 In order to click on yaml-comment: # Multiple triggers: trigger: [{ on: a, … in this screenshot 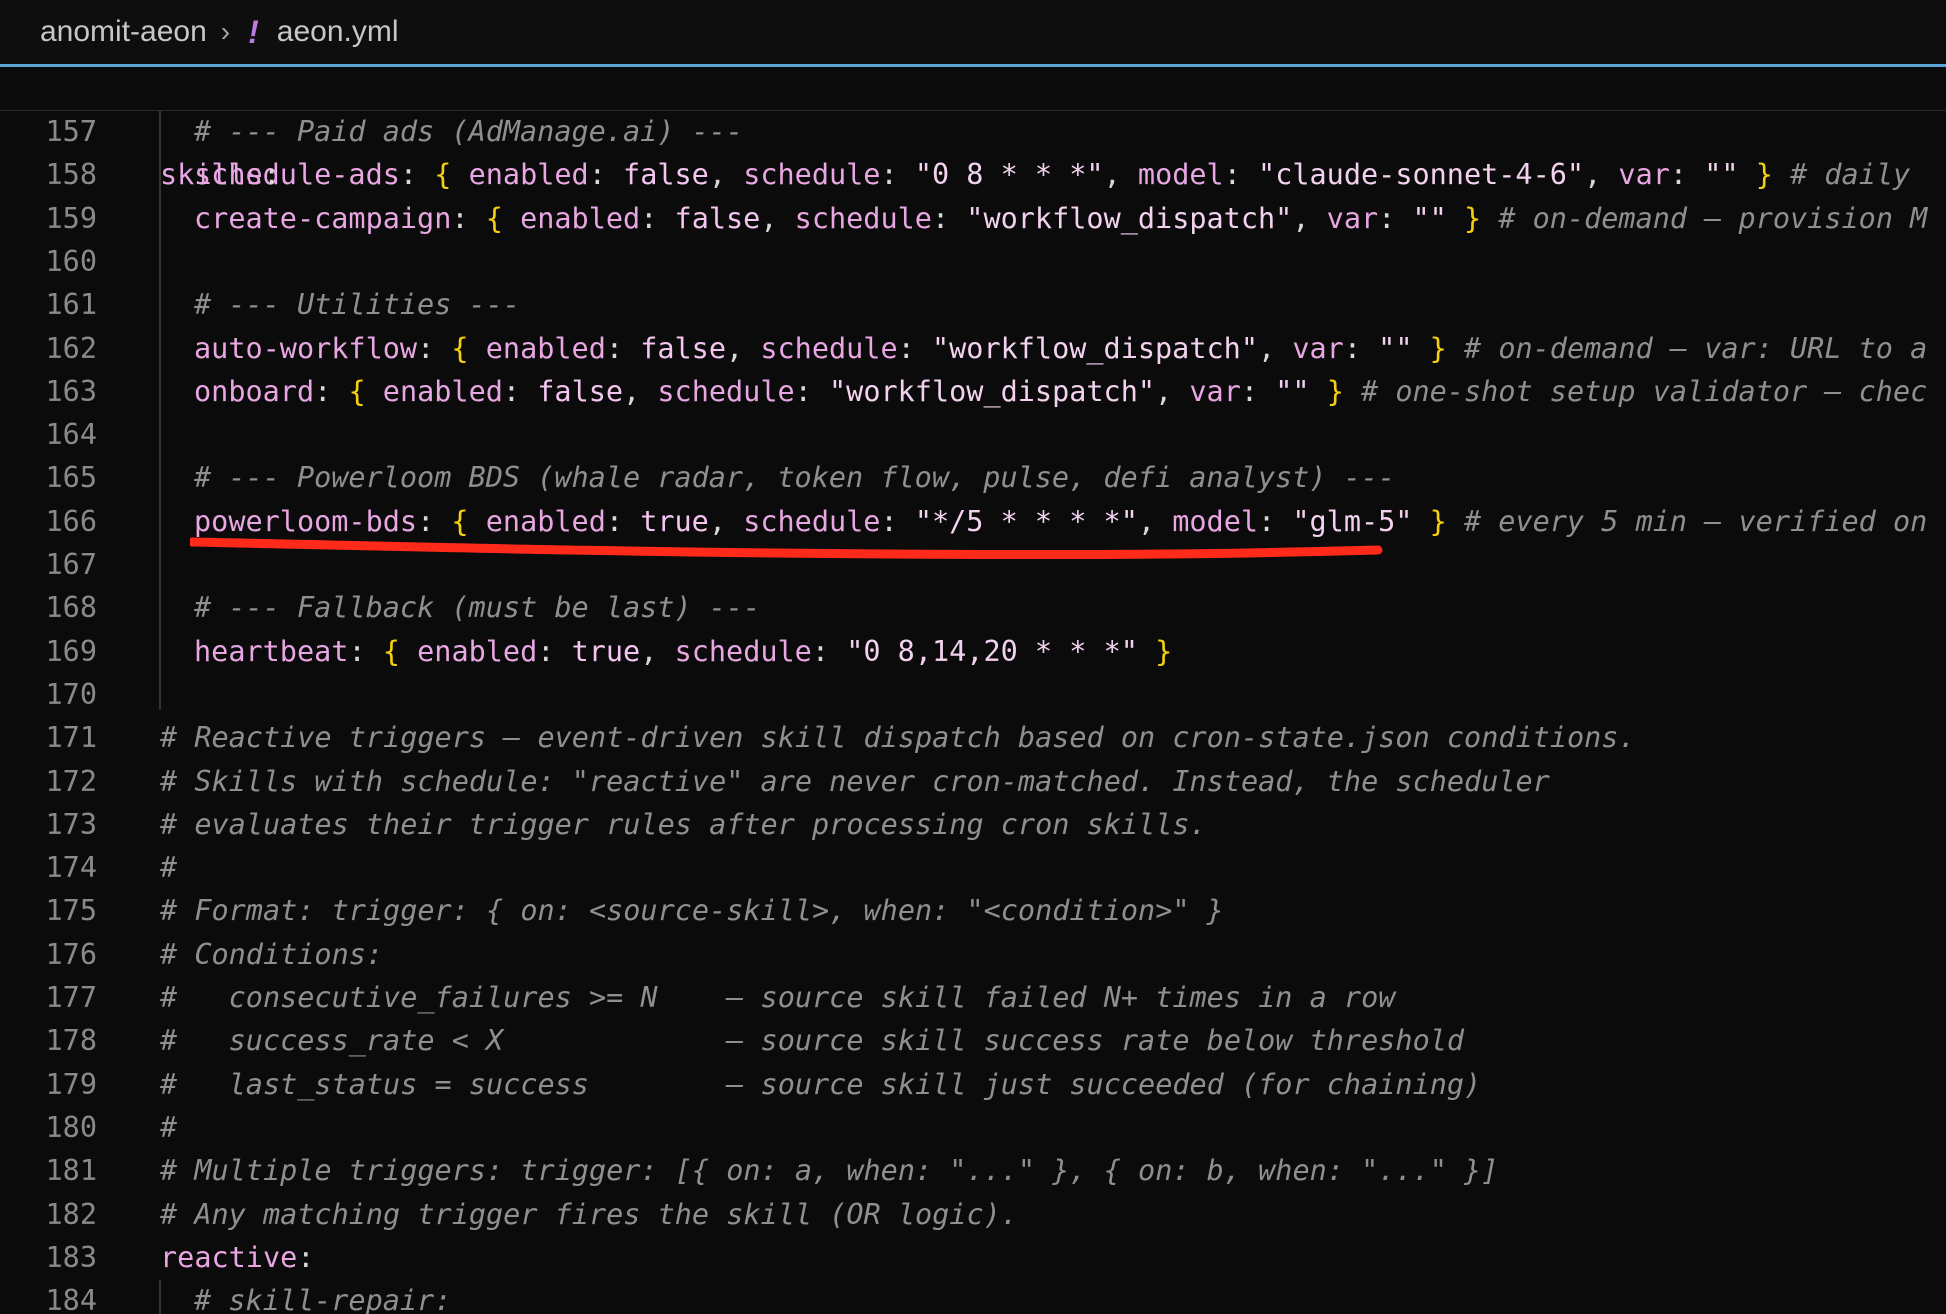, I will do `click(829, 1171)`.